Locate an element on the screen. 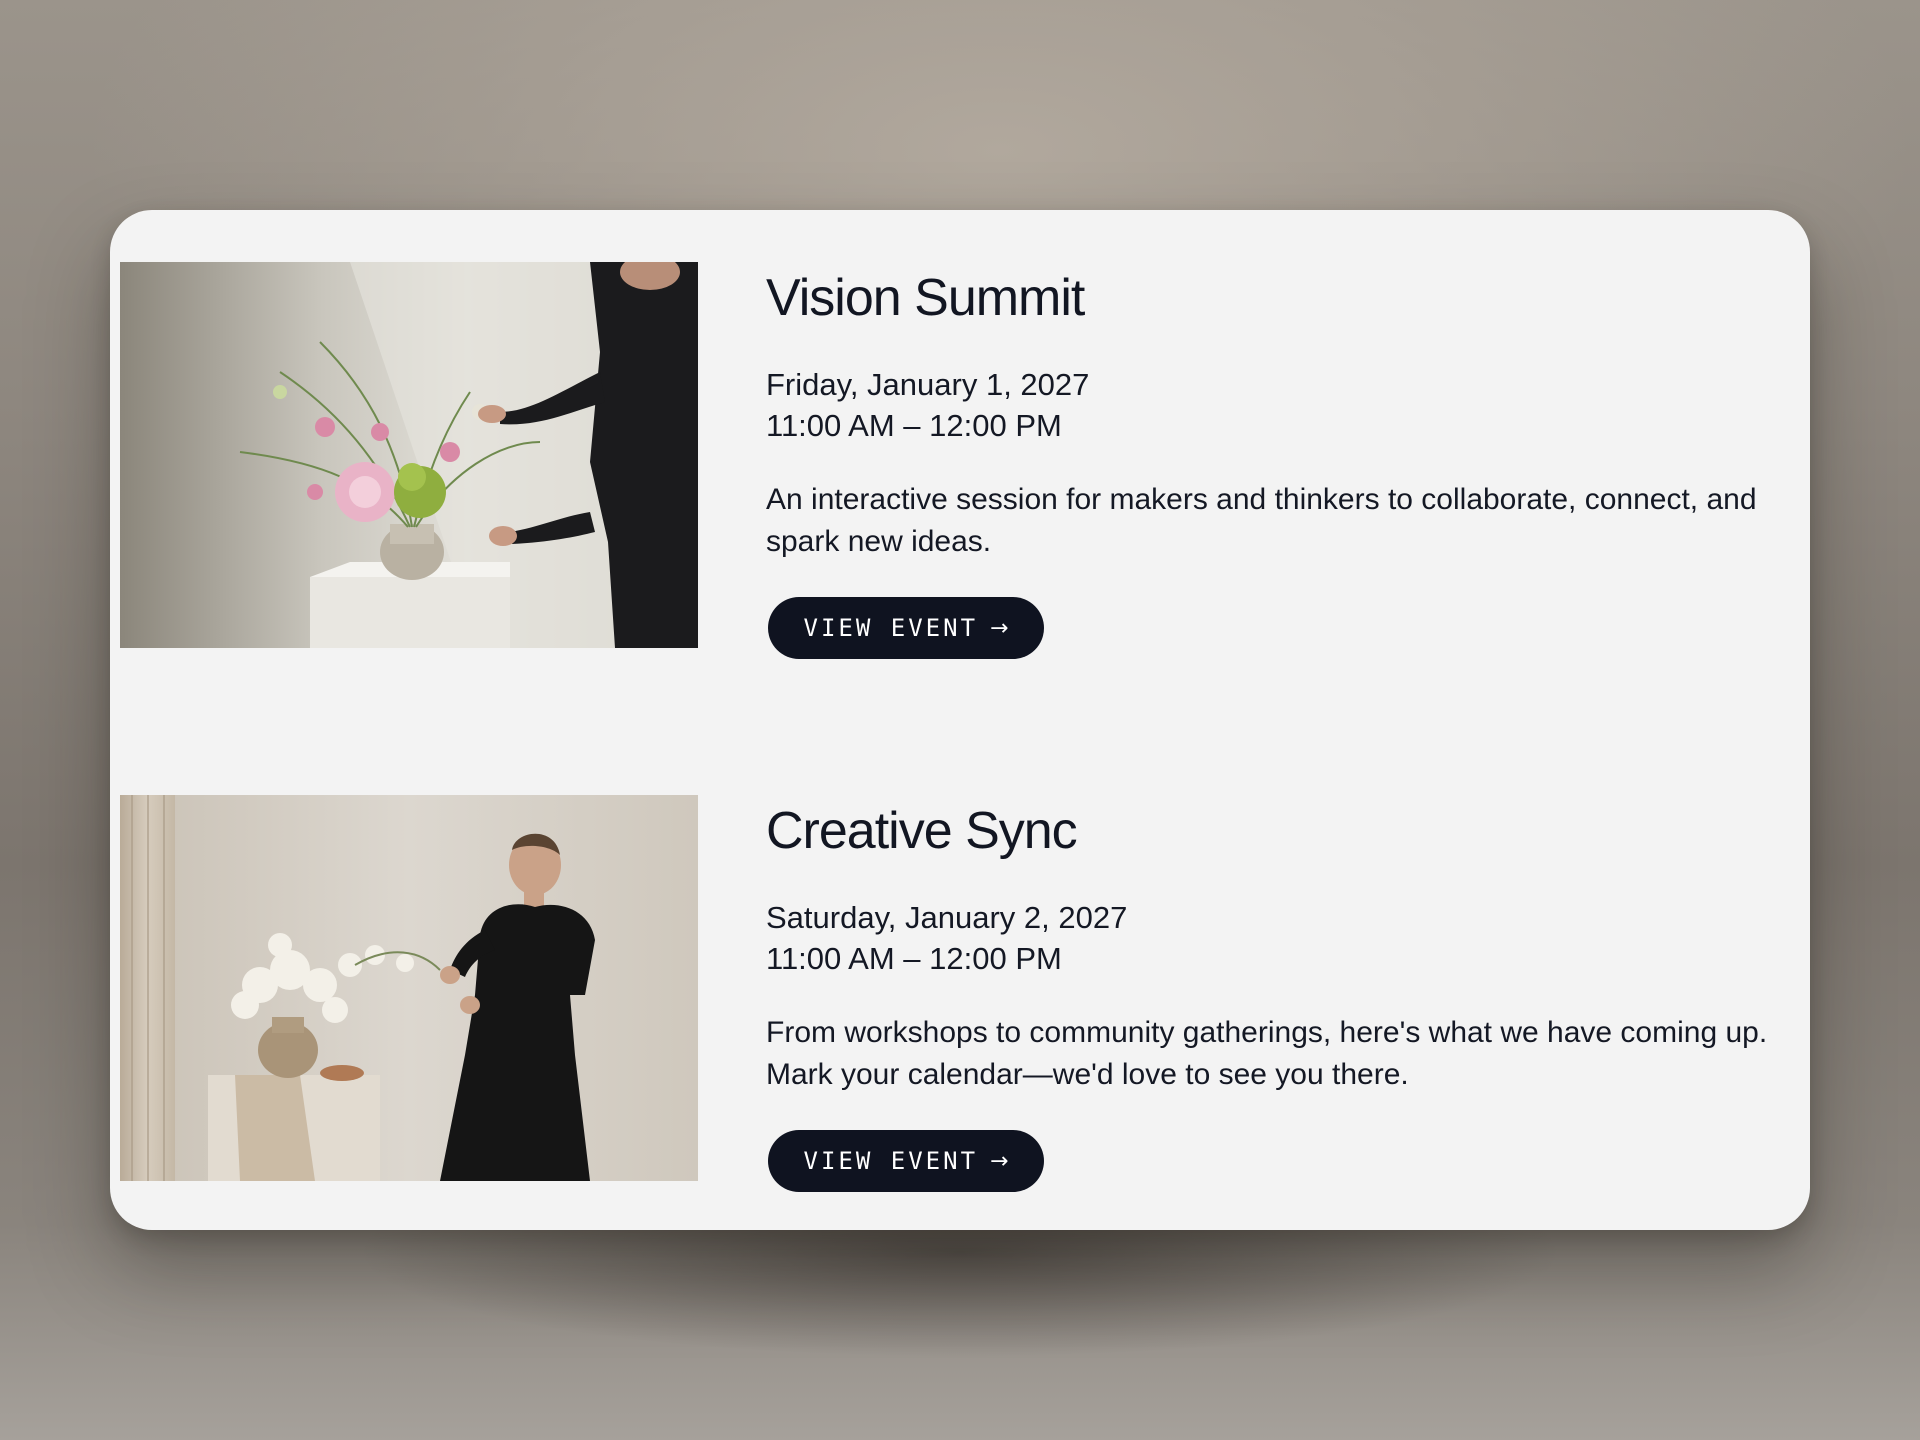 The image size is (1920, 1440). flower-arrangement-photo is located at coordinates (409, 455).